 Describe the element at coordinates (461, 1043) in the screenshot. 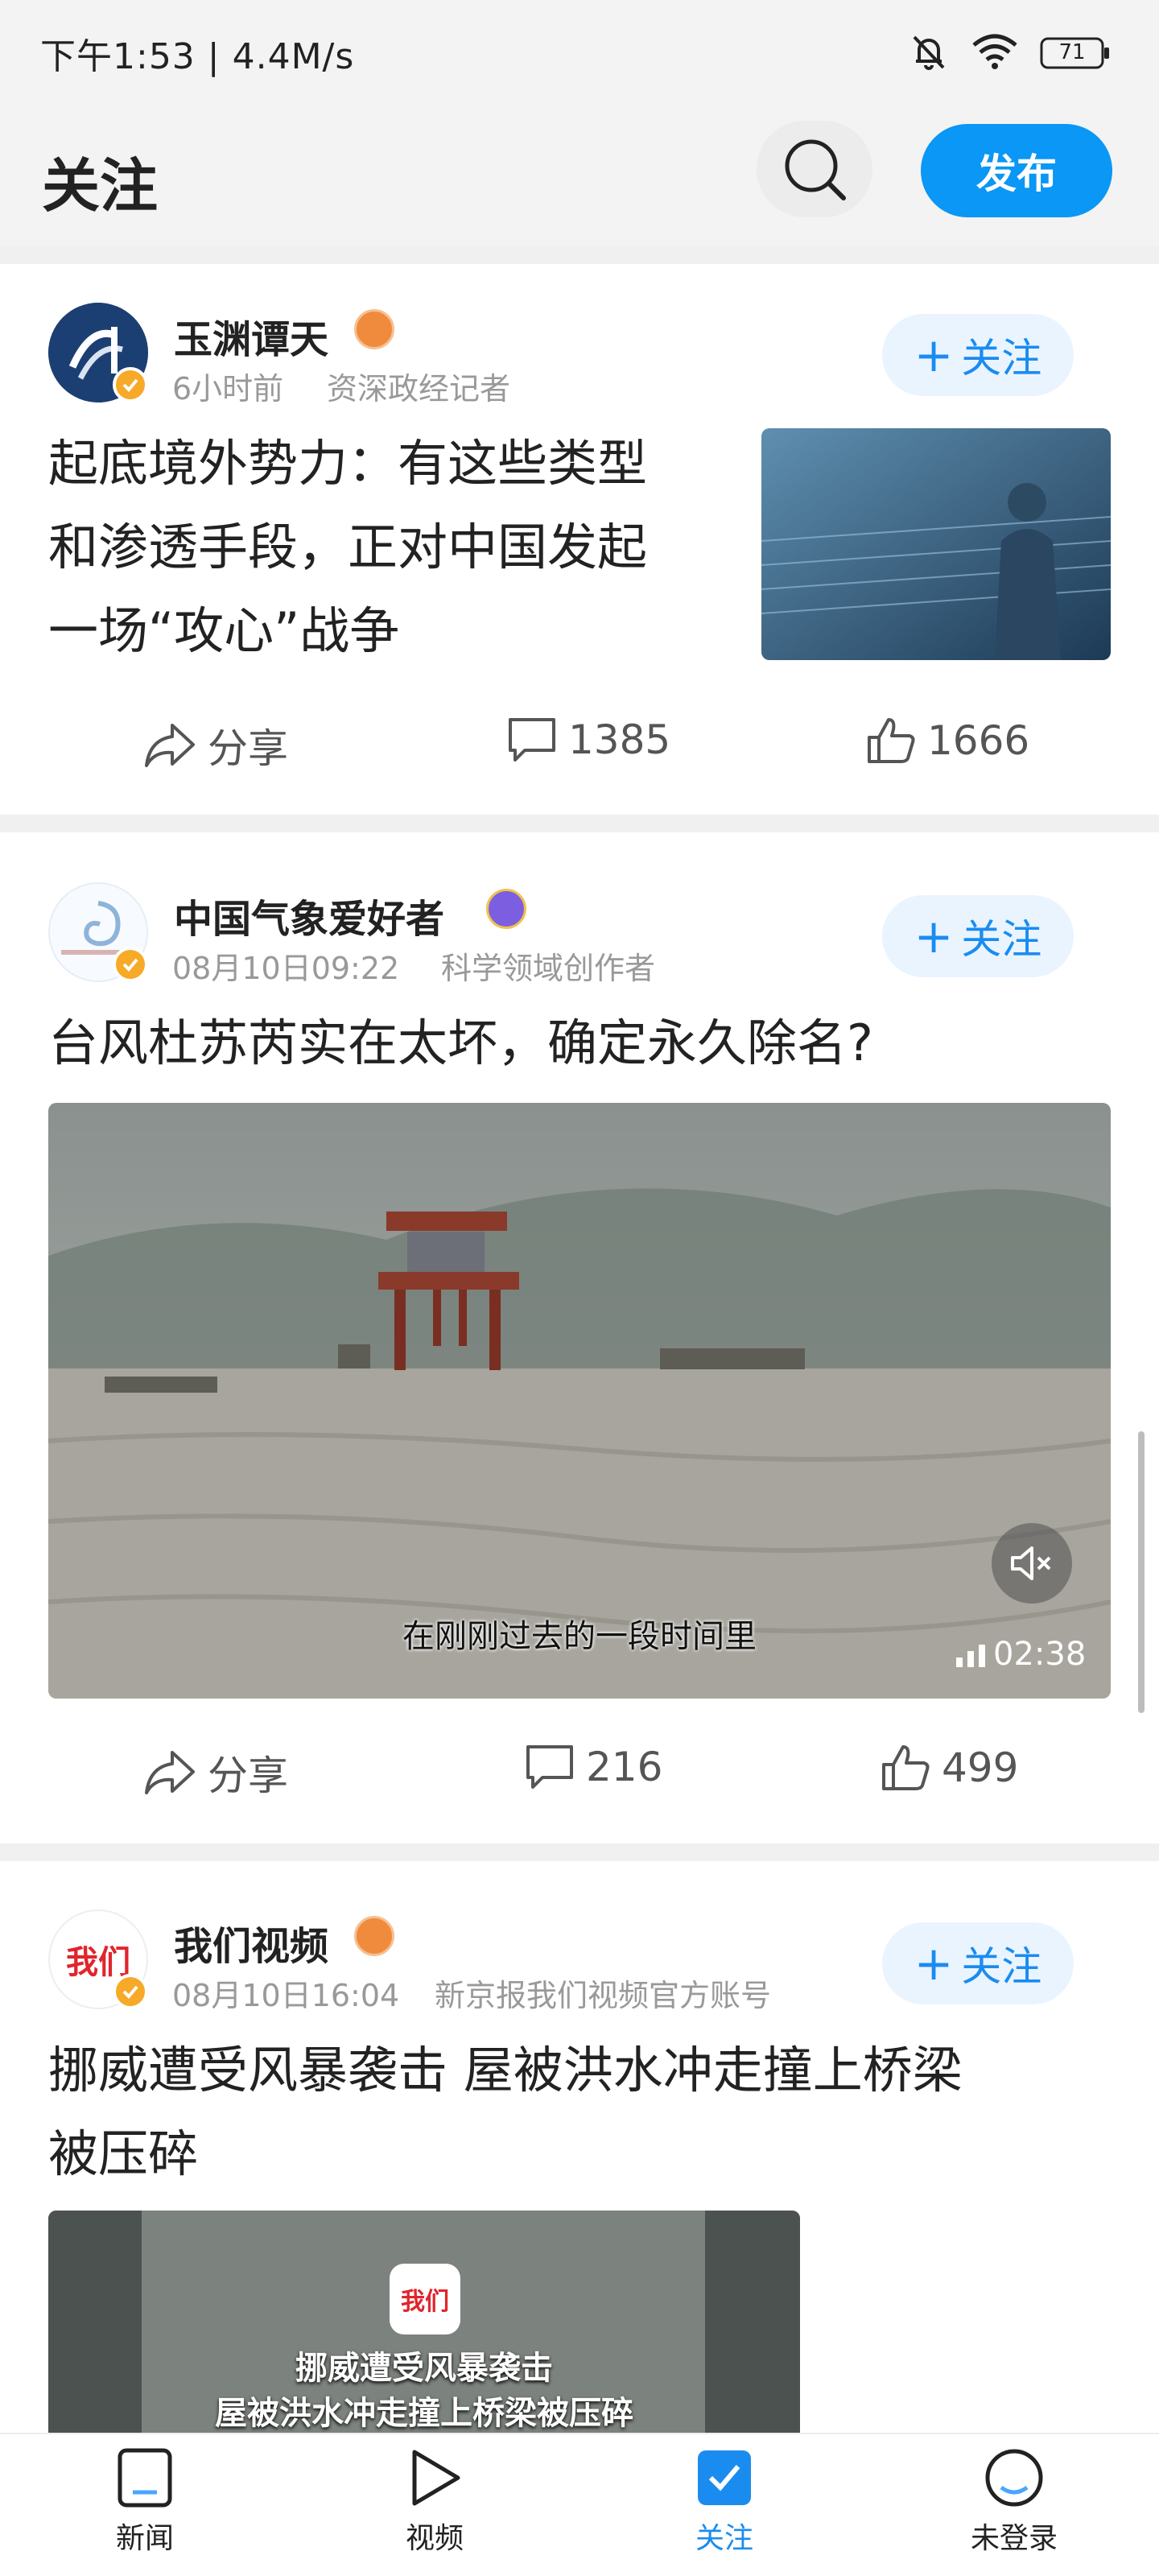

I see `post-headline: 台风杜苏芮实在太坏，确定永久除名?` at that location.